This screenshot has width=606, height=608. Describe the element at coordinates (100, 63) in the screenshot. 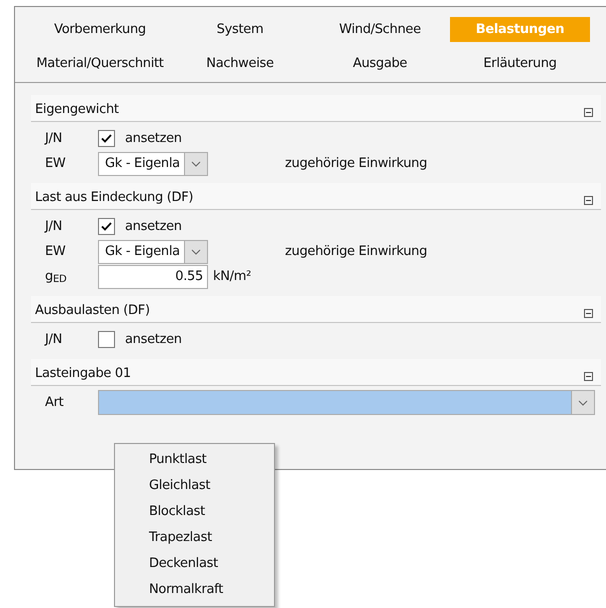

I see `tab: Material/Querschnitt` at that location.